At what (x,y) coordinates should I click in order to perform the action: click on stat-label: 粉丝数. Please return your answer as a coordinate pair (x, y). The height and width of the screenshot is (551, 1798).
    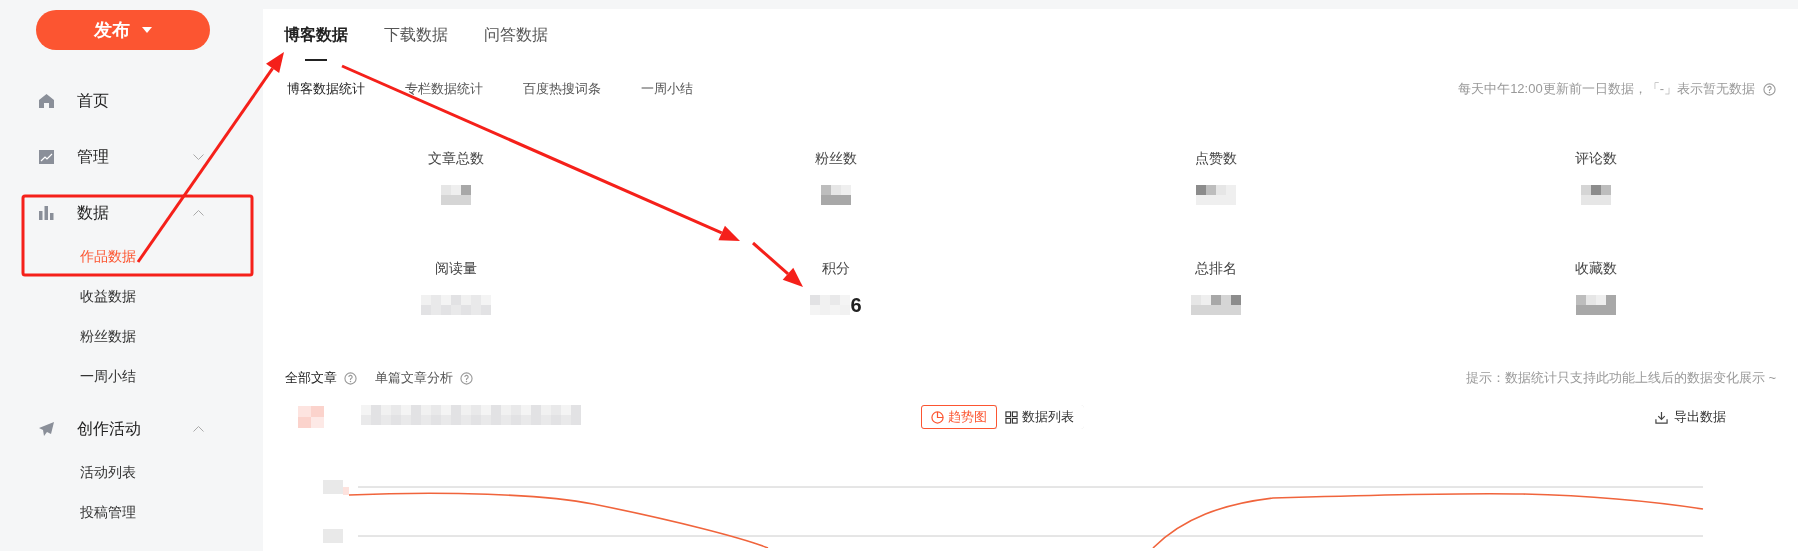
    Looking at the image, I should click on (836, 159).